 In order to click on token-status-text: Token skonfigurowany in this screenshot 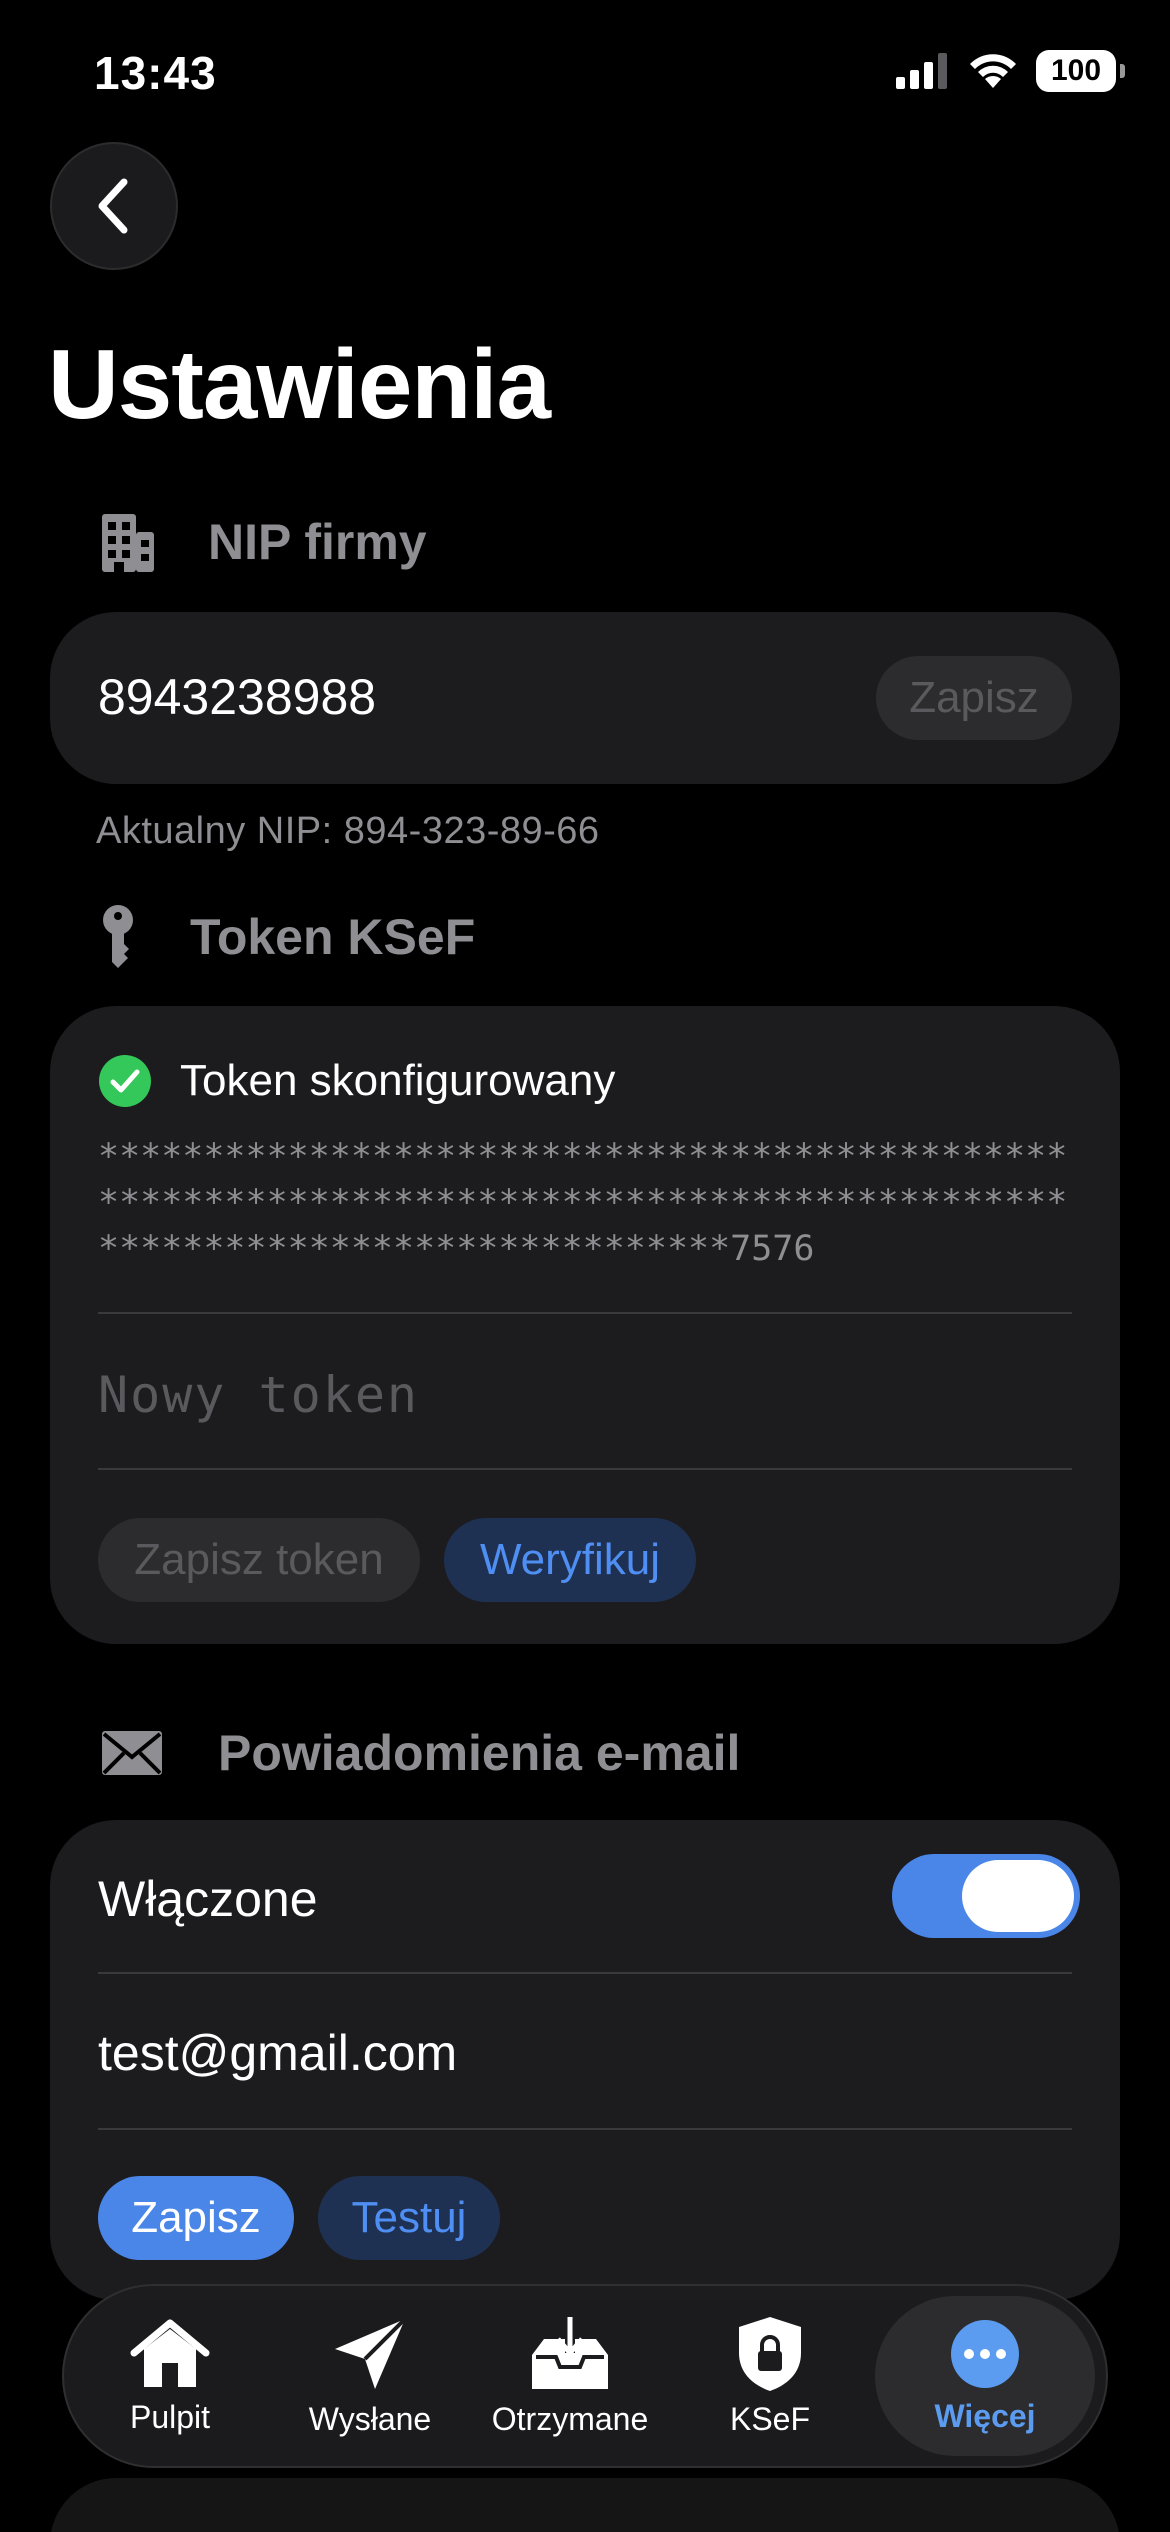, I will do `click(398, 1080)`.